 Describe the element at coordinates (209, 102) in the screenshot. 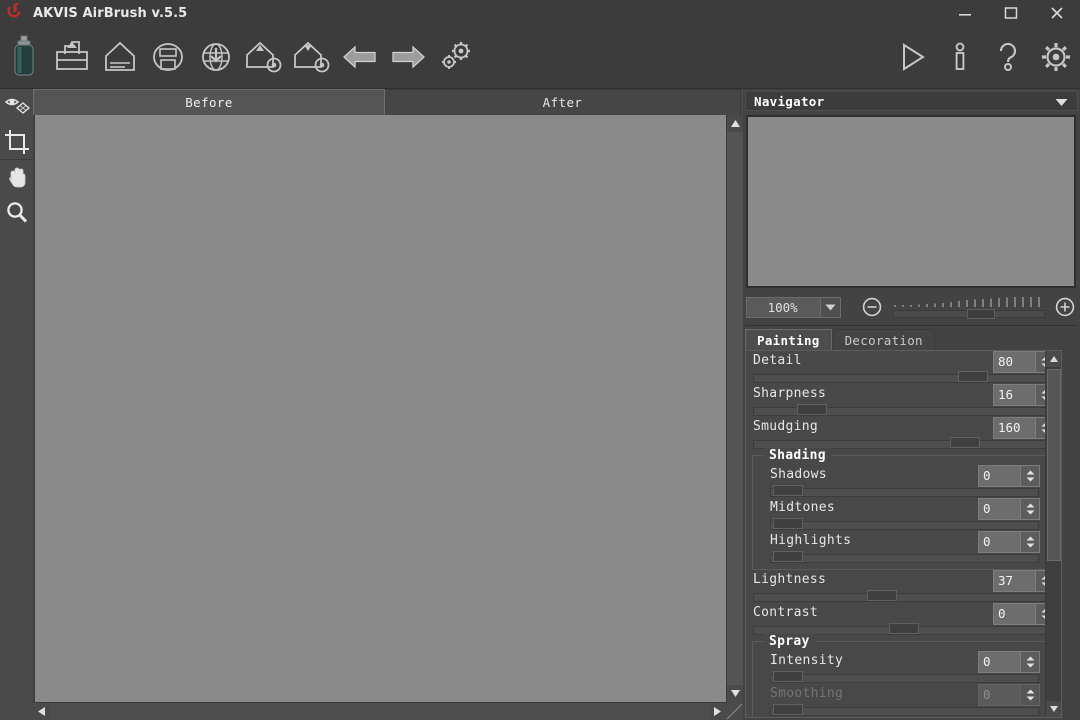

I see `tab-before: Before` at that location.